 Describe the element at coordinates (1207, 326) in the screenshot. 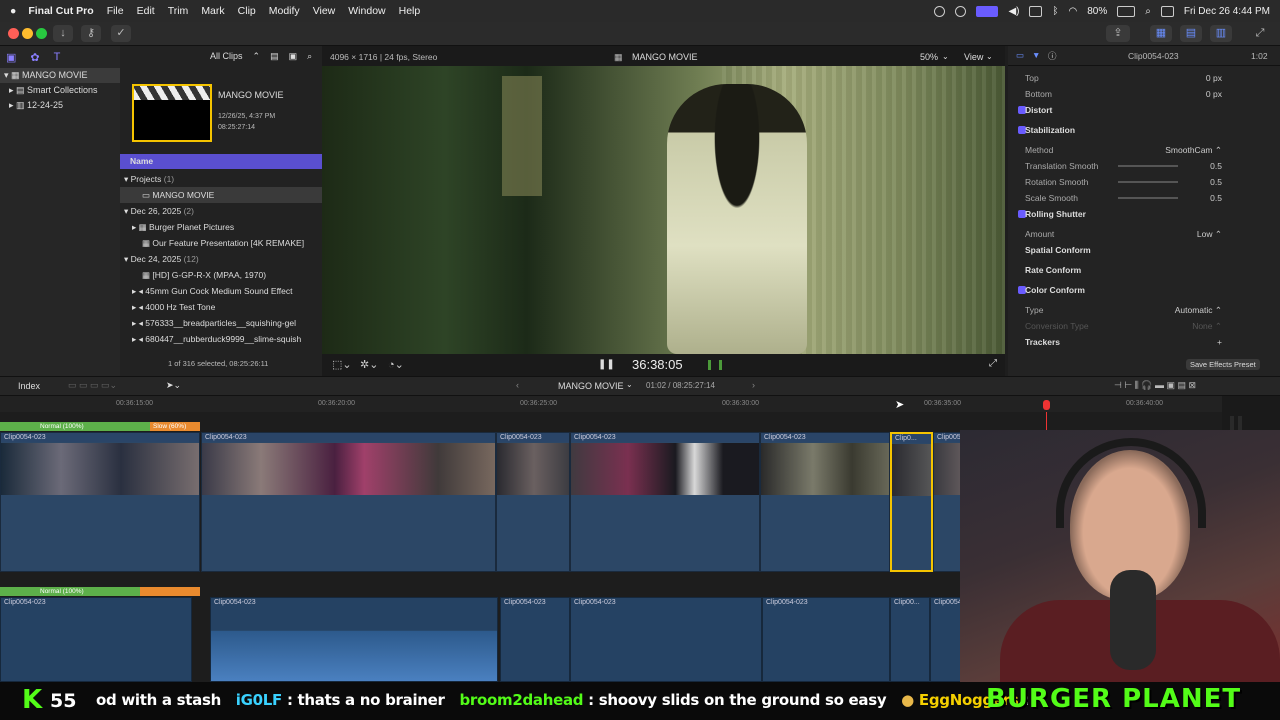

I see `inspector-row-value: None ⌃` at that location.